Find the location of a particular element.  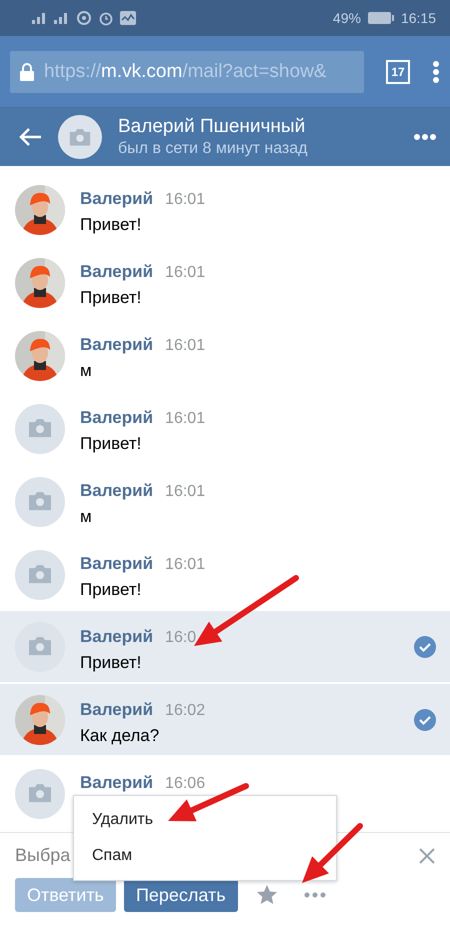

battery-icon is located at coordinates (380, 18).